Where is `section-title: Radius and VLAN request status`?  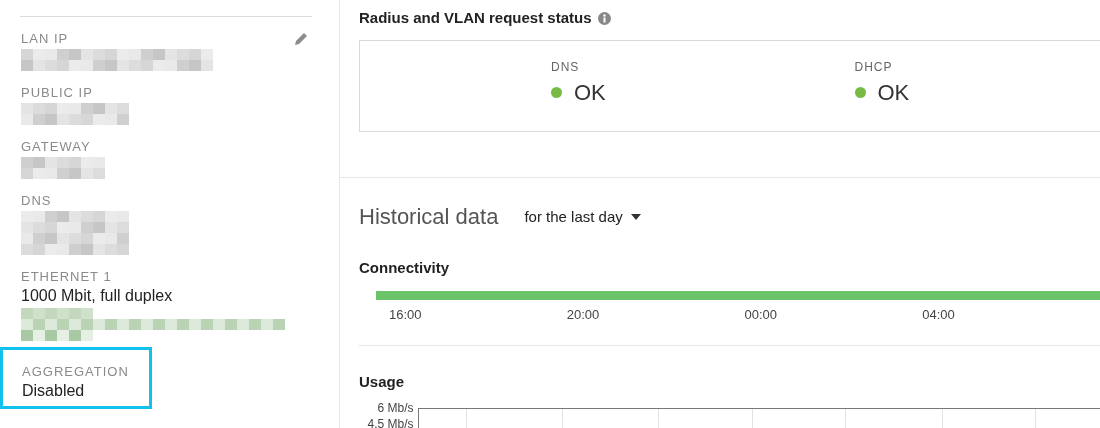
section-title: Radius and VLAN request status is located at coordinates (475, 18).